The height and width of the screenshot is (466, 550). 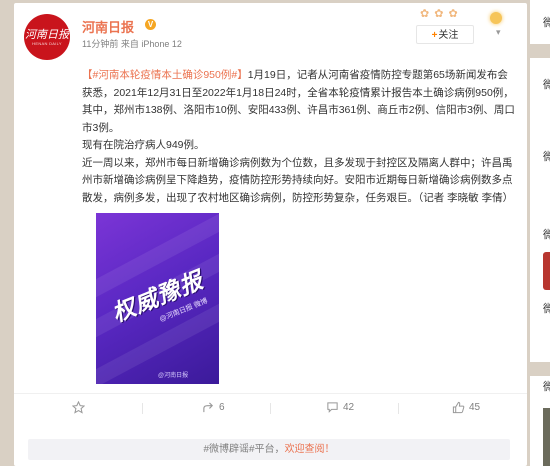 I want to click on follow-label: 关注, so click(x=448, y=35).